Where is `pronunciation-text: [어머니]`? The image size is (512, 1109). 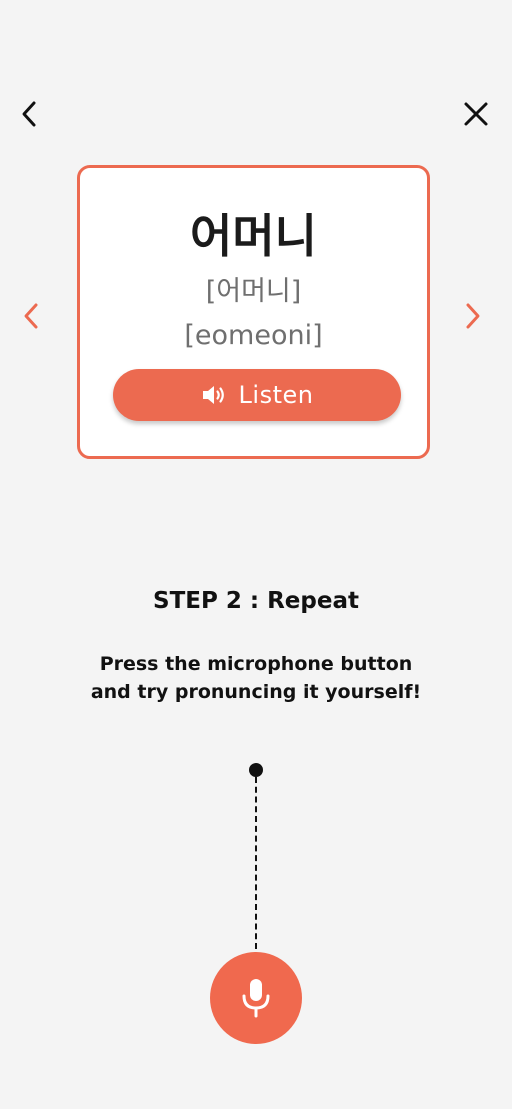 pronunciation-text: [어머니] is located at coordinates (253, 291).